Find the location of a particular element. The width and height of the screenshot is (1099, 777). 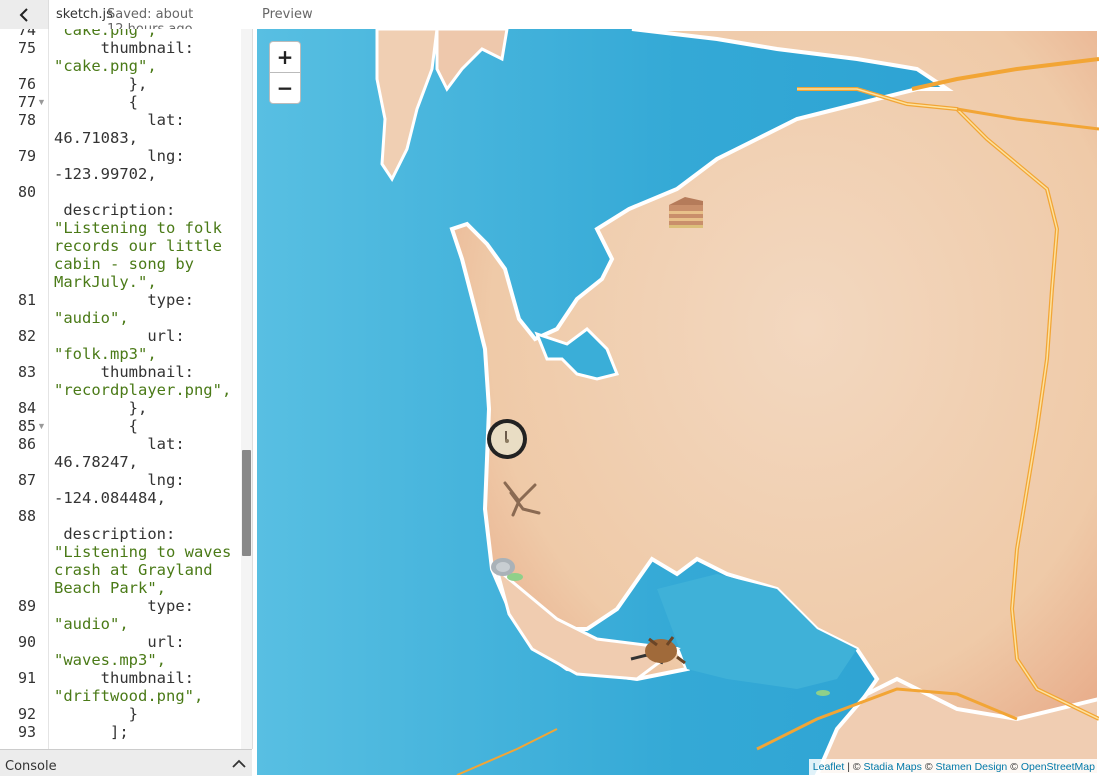

code-line: 46.71083, is located at coordinates (96, 138).